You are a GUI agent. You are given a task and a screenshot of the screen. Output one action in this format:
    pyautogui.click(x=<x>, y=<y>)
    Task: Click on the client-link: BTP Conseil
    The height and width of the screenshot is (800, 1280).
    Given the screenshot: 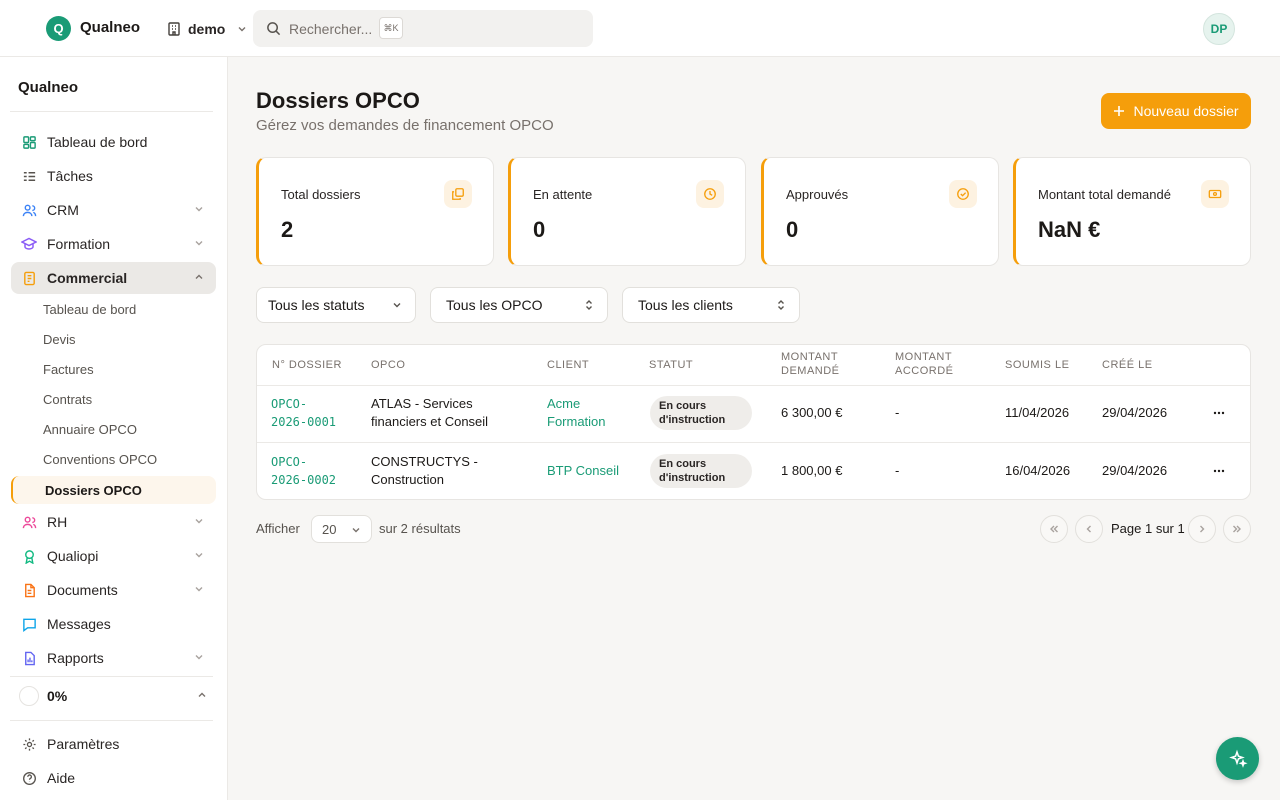 What is the action you would take?
    pyautogui.click(x=583, y=471)
    